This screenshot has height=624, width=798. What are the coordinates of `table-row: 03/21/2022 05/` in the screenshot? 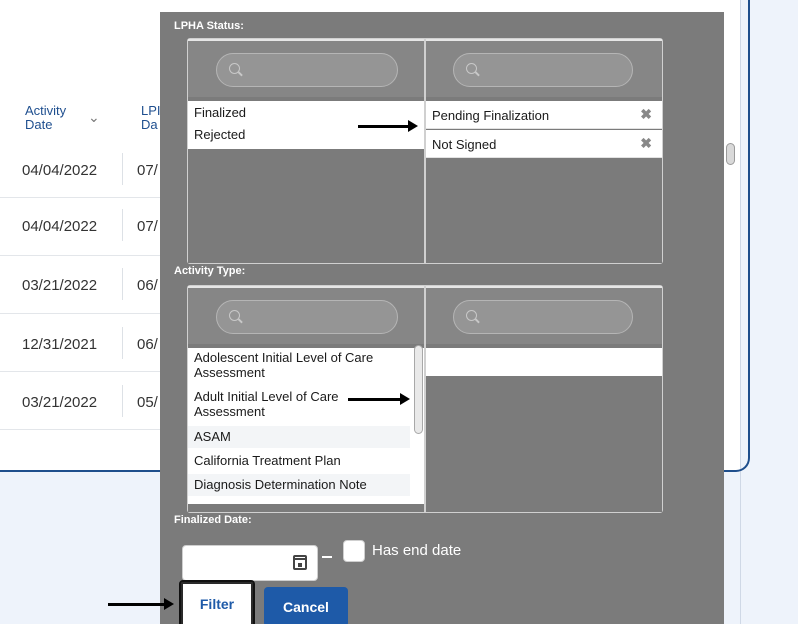 It's located at (80, 401).